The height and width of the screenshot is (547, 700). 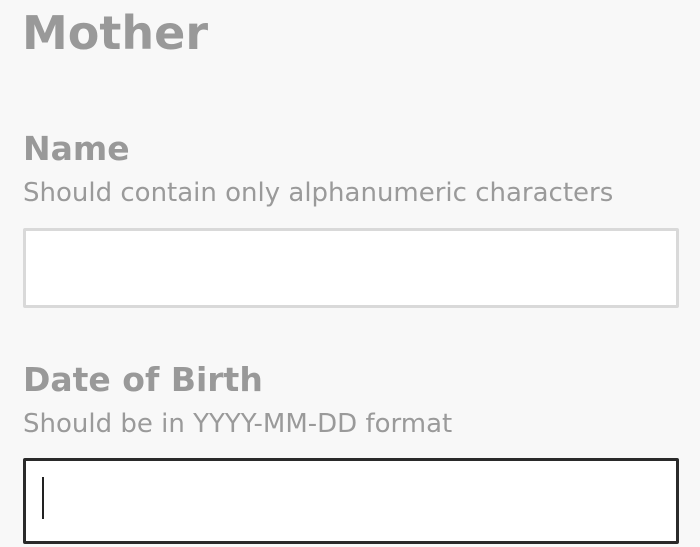 I want to click on text-caret, so click(x=43, y=498).